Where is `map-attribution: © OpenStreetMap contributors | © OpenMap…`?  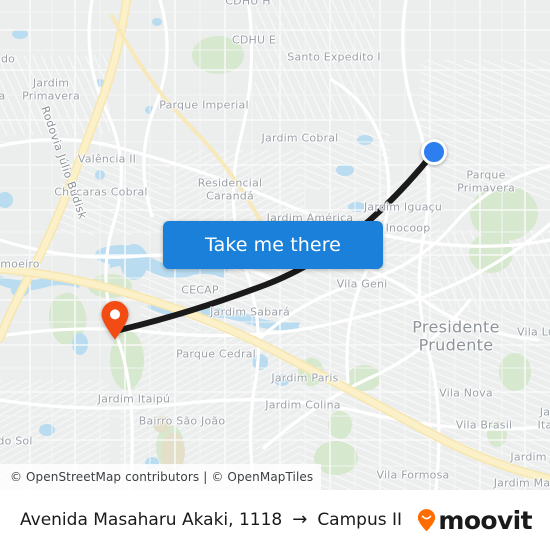 map-attribution: © OpenStreetMap contributors | © OpenMap… is located at coordinates (161, 477).